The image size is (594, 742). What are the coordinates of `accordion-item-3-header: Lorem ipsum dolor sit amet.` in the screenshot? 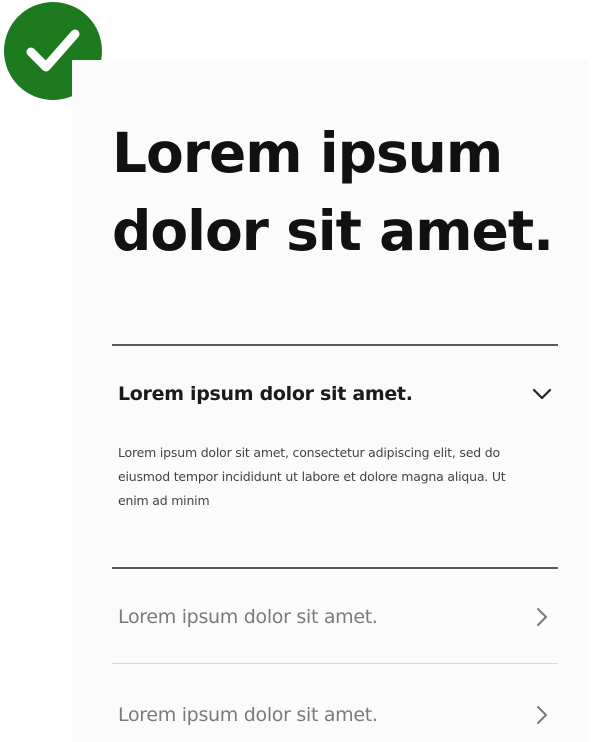 It's located at (338, 715).